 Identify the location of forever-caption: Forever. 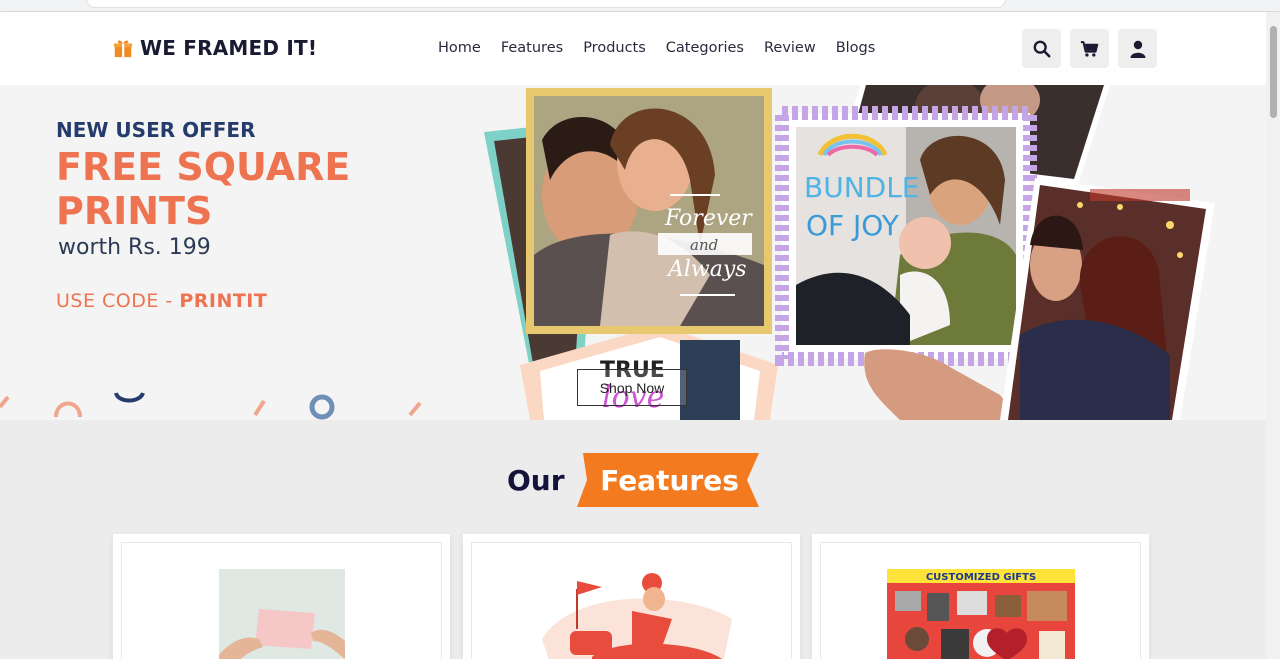
(708, 218).